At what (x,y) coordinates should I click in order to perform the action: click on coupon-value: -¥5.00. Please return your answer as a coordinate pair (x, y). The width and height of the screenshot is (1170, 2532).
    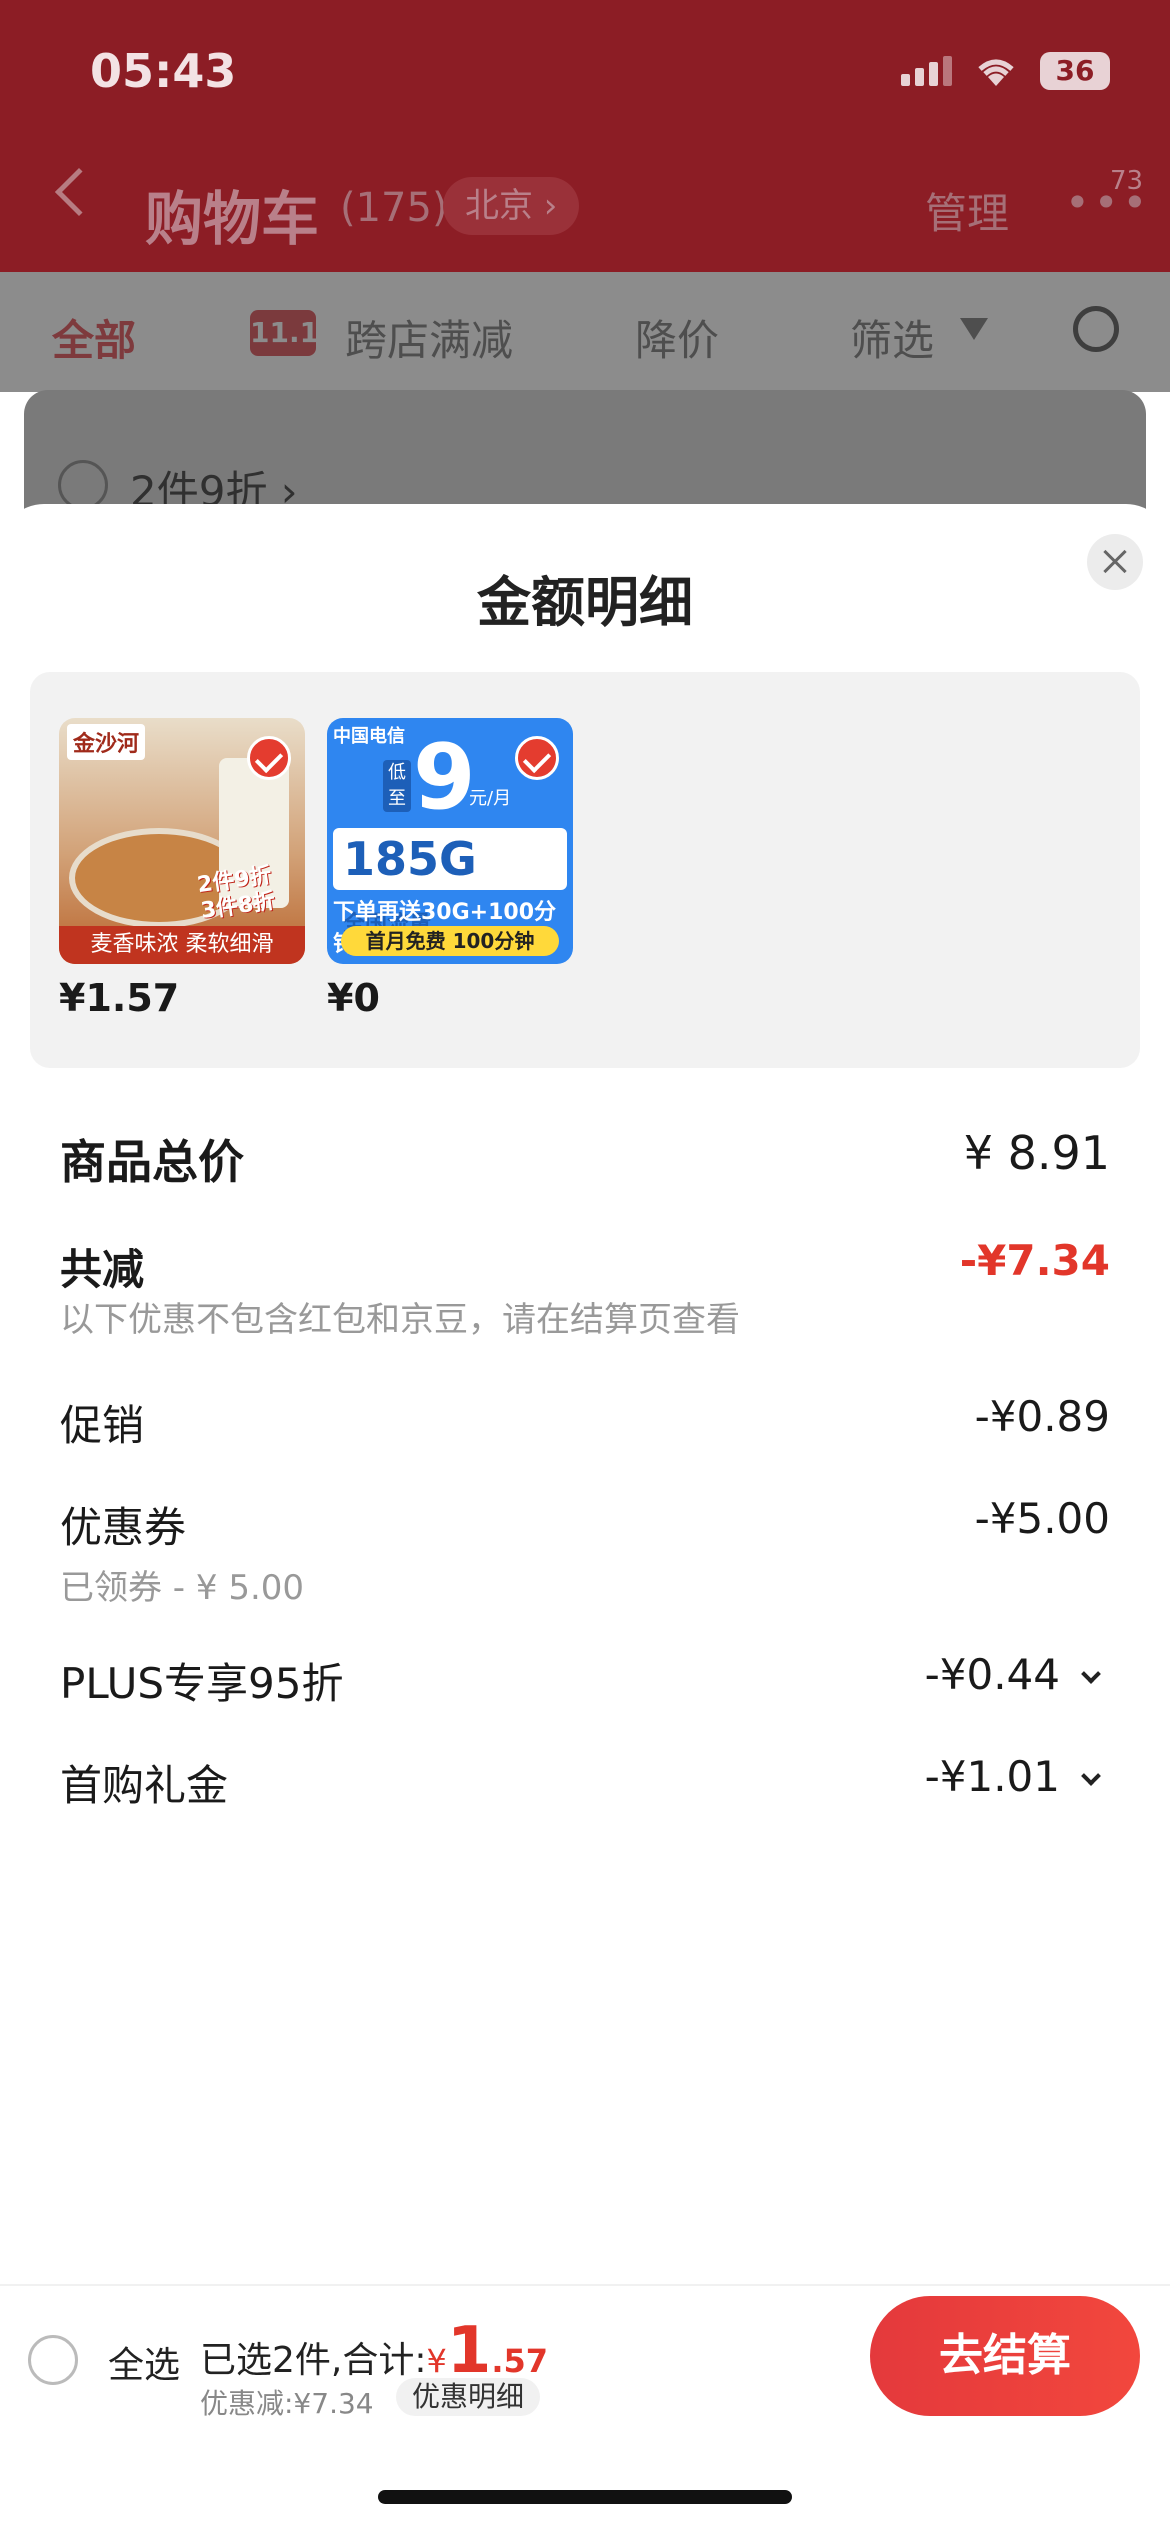
    Looking at the image, I should click on (1042, 1518).